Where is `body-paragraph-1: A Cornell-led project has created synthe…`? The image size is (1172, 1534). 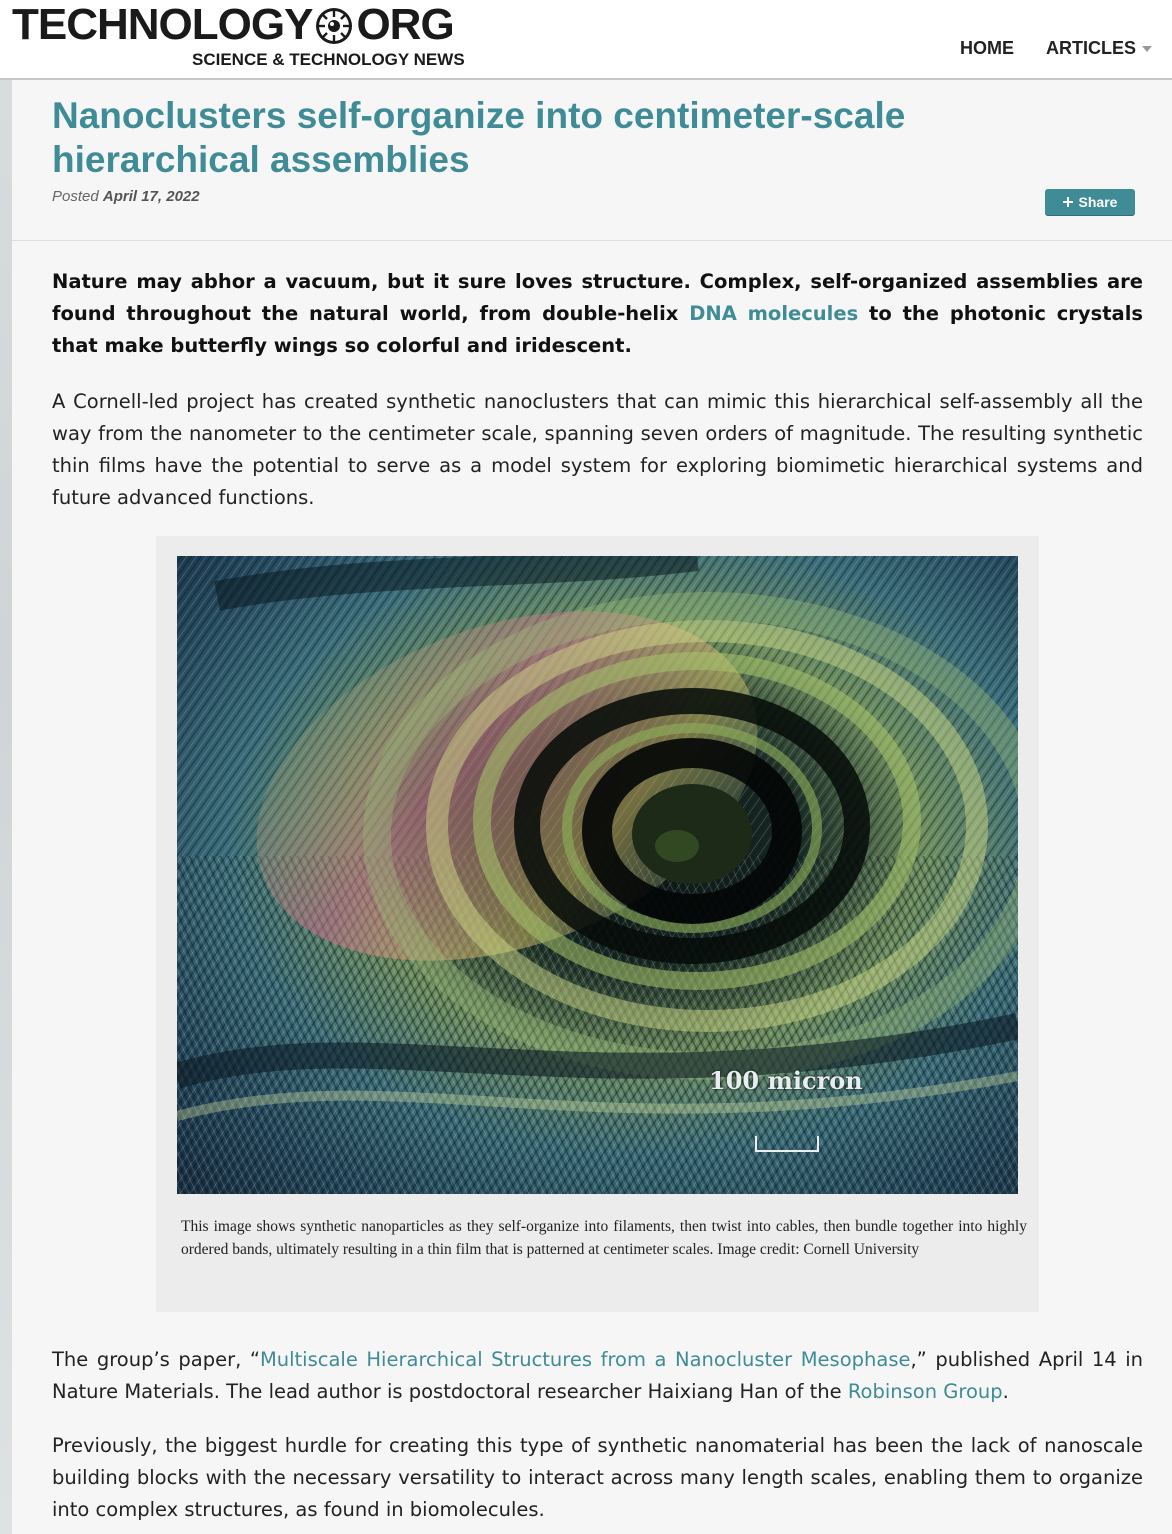 body-paragraph-1: A Cornell-led project has created synthe… is located at coordinates (597, 449).